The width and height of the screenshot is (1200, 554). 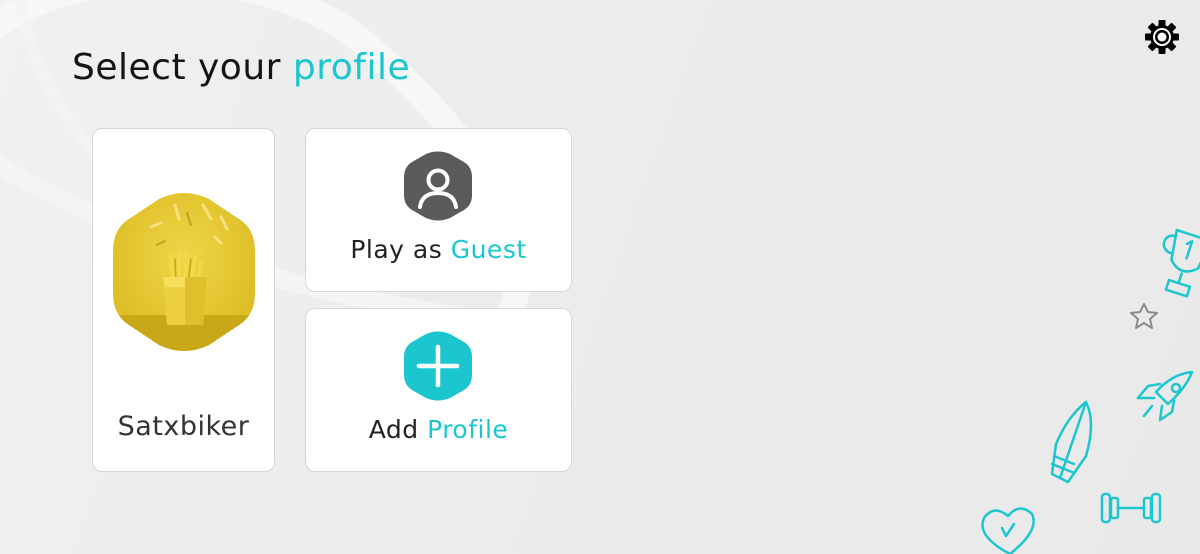 I want to click on surfboard-icon, so click(x=1071, y=442).